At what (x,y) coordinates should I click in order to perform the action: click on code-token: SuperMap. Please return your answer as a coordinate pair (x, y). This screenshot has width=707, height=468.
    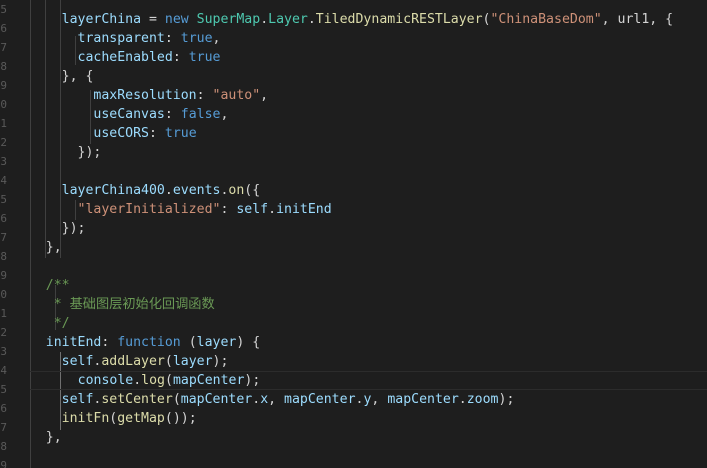
    Looking at the image, I should click on (228, 19).